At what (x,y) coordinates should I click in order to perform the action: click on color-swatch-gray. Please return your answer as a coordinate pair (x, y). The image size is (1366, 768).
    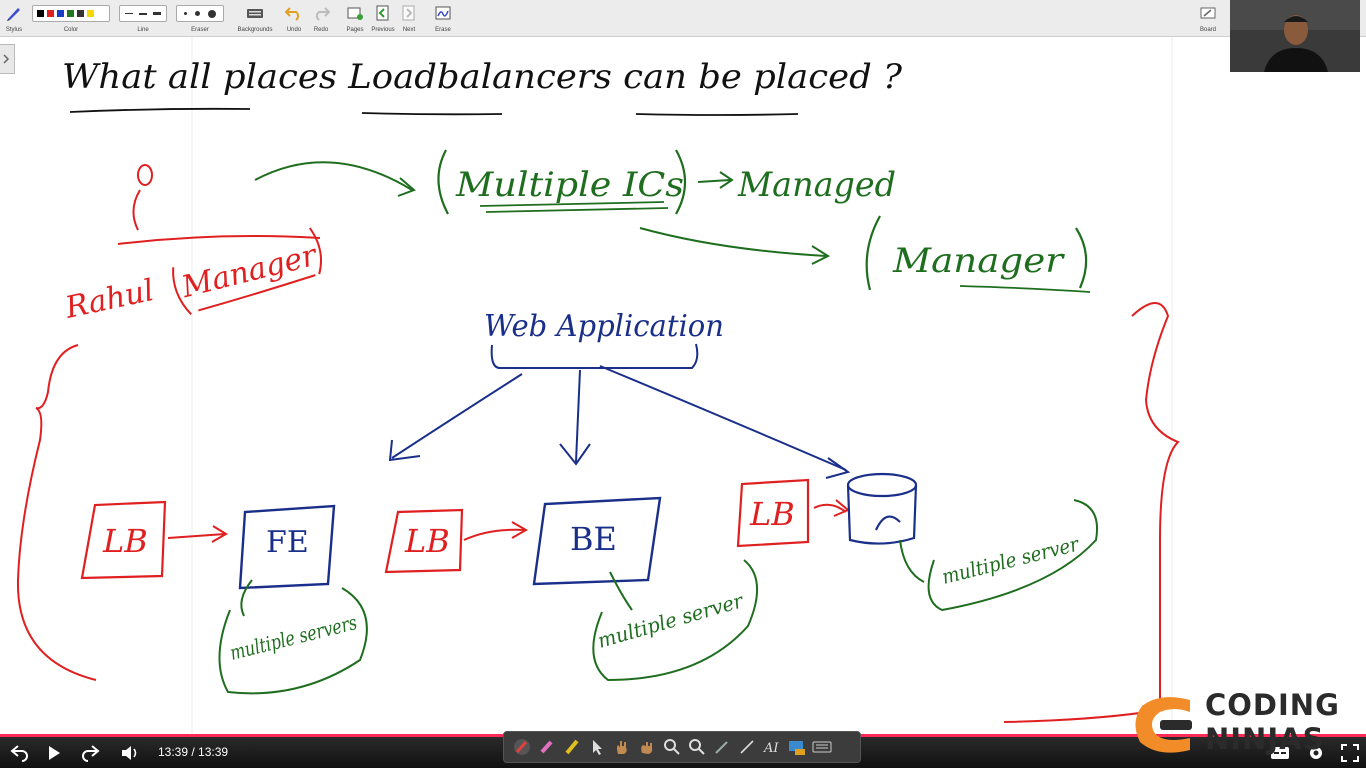
    Looking at the image, I should click on (80, 13).